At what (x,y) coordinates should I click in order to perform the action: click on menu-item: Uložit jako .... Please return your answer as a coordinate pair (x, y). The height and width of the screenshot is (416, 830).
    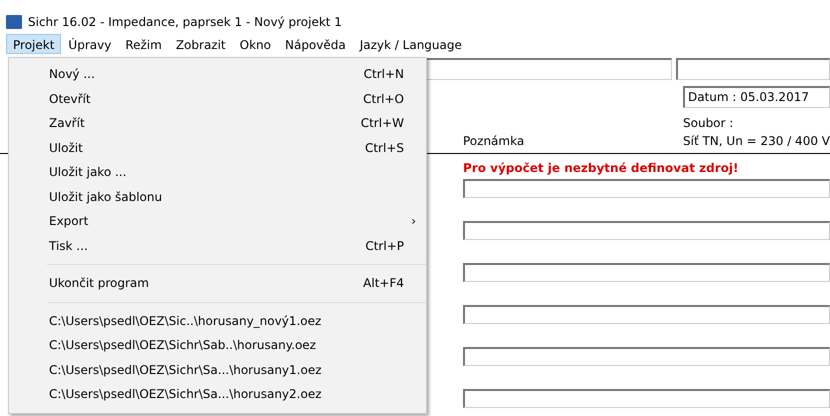
    Looking at the image, I should click on (87, 172).